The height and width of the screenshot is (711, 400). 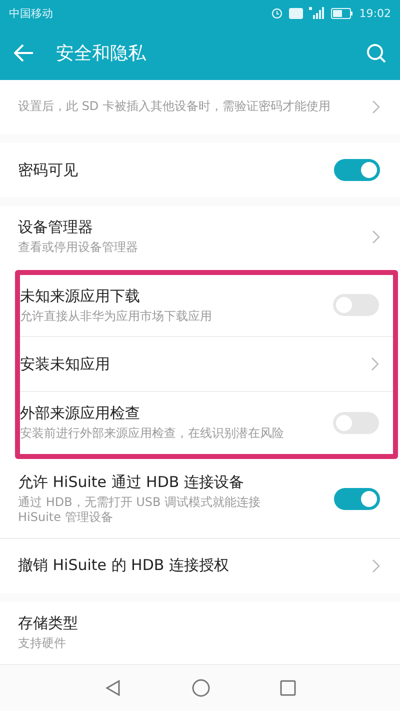 I want to click on setting-title: 外部来源应用检查, so click(x=80, y=414).